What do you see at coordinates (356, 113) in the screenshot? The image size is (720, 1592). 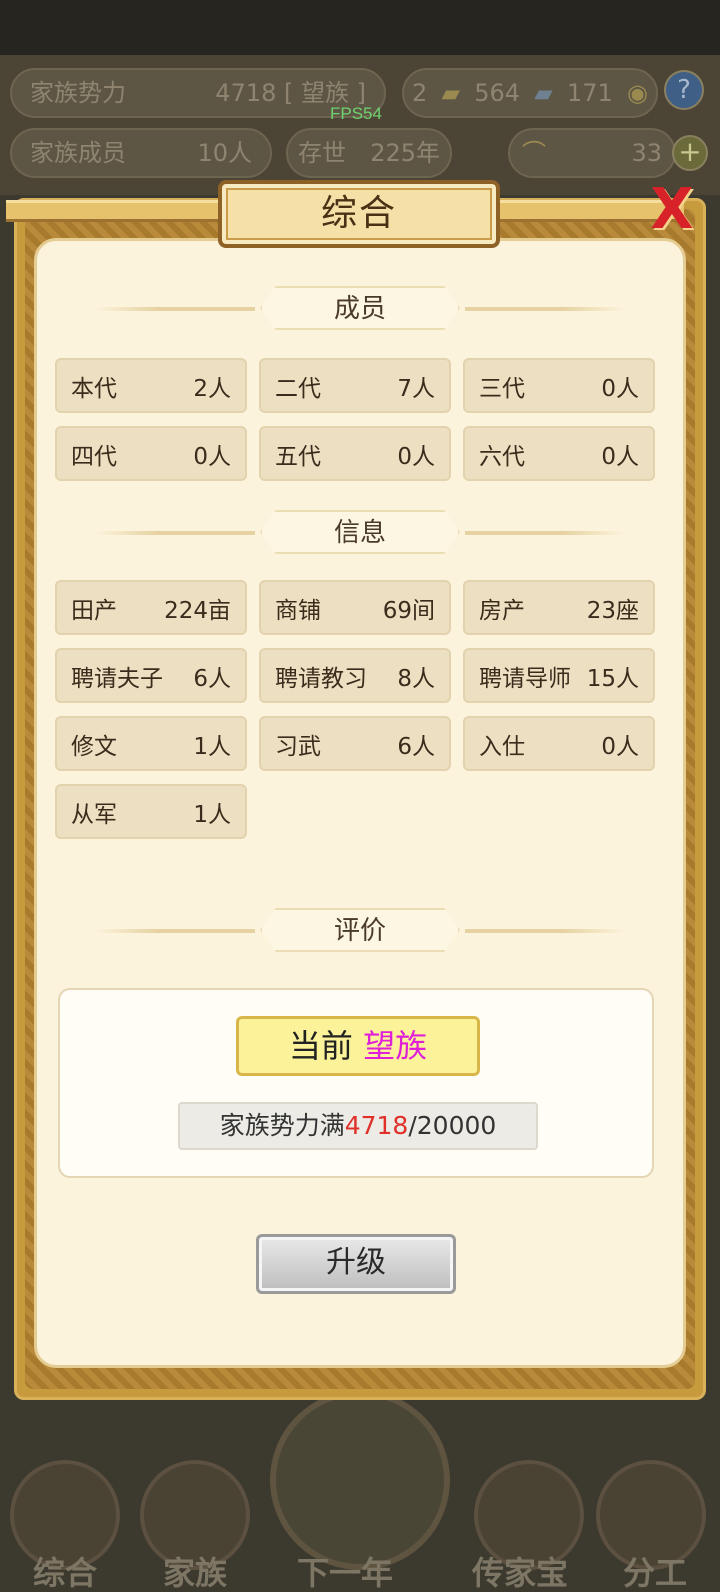 I see `fps-counter: FPS54` at bounding box center [356, 113].